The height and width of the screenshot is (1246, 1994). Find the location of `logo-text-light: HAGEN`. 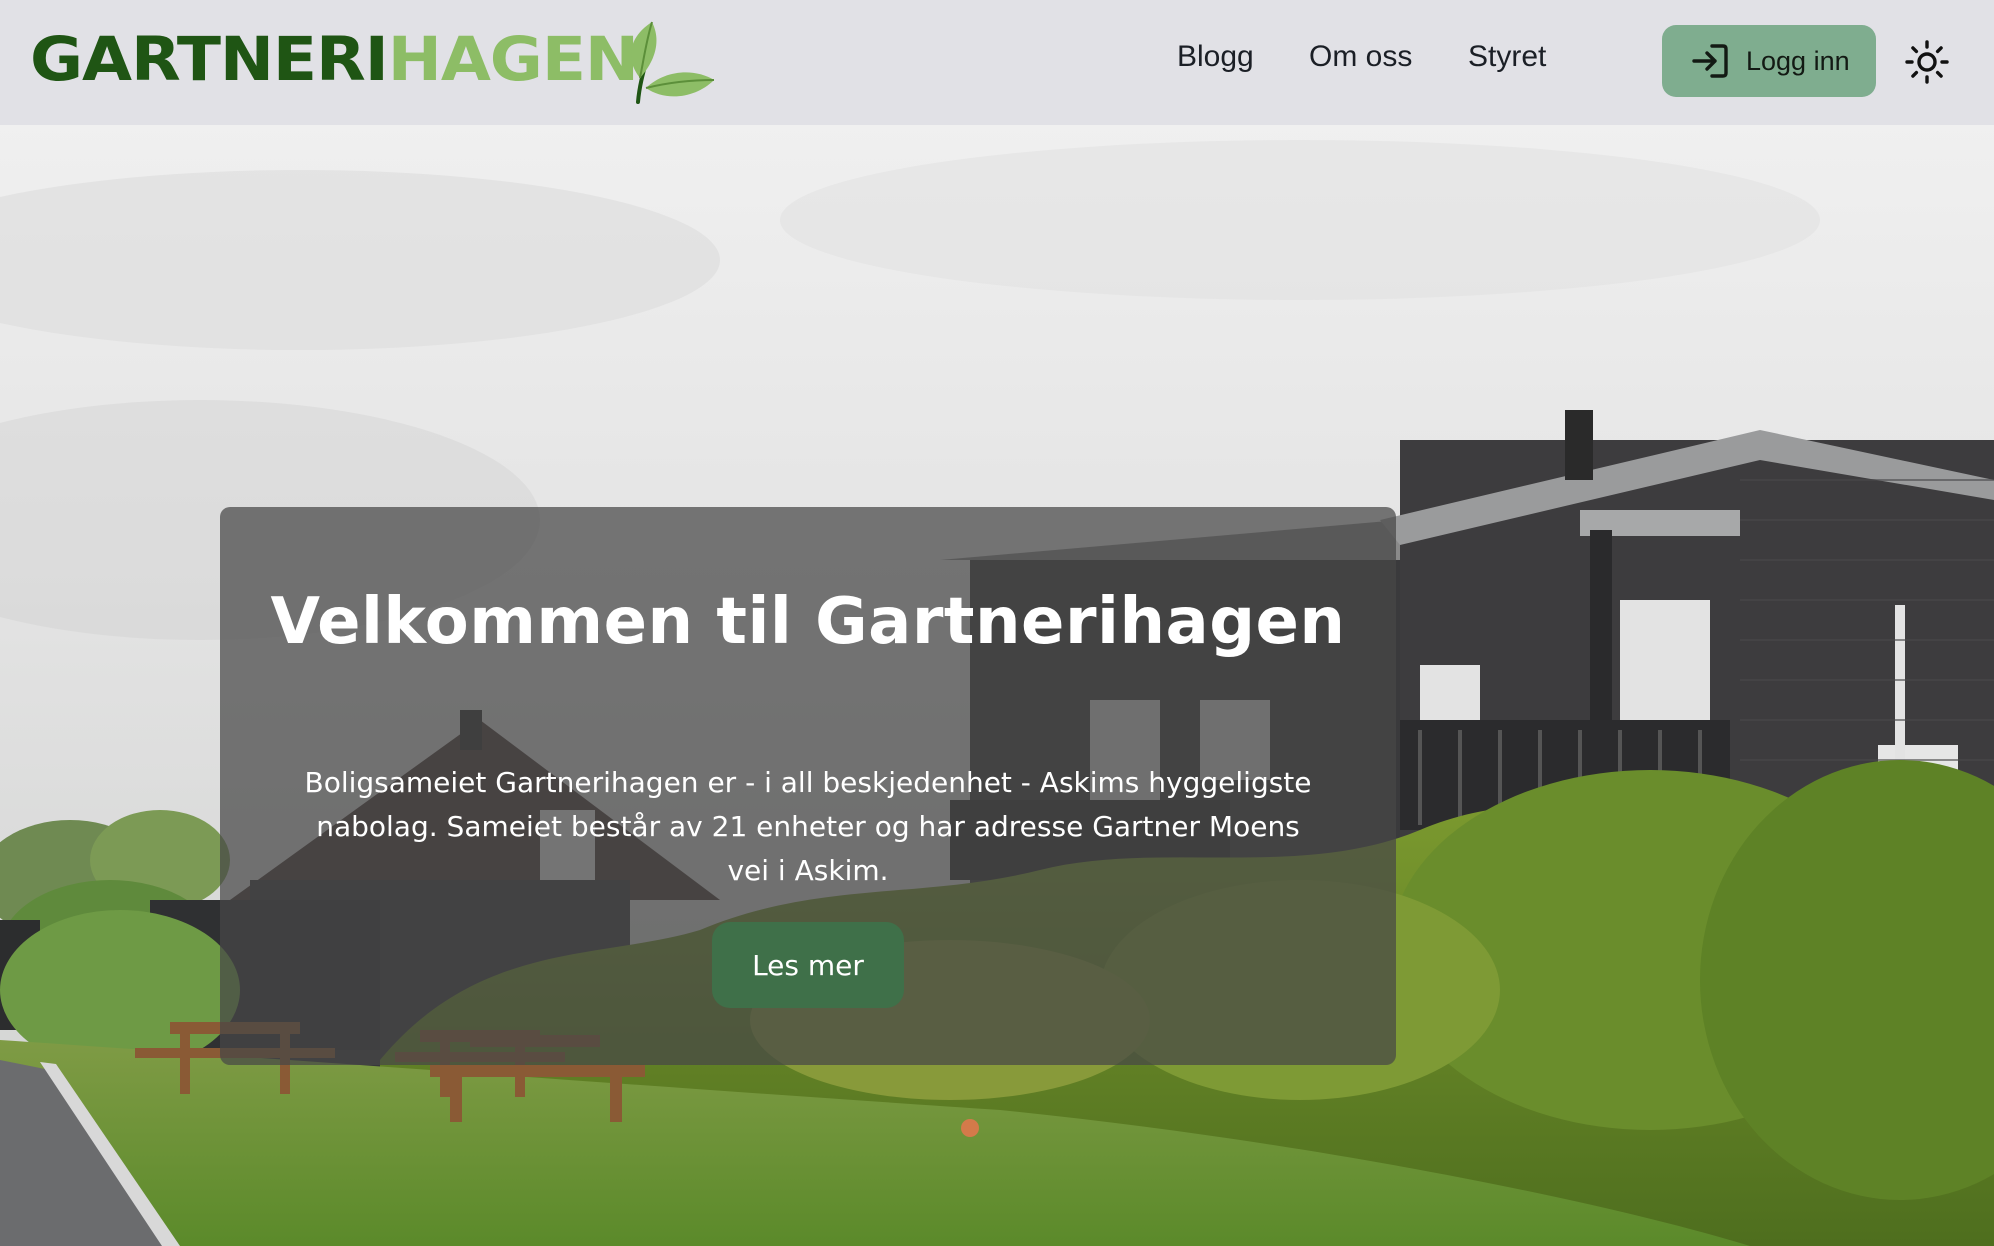

logo-text-light: HAGEN is located at coordinates (513, 59).